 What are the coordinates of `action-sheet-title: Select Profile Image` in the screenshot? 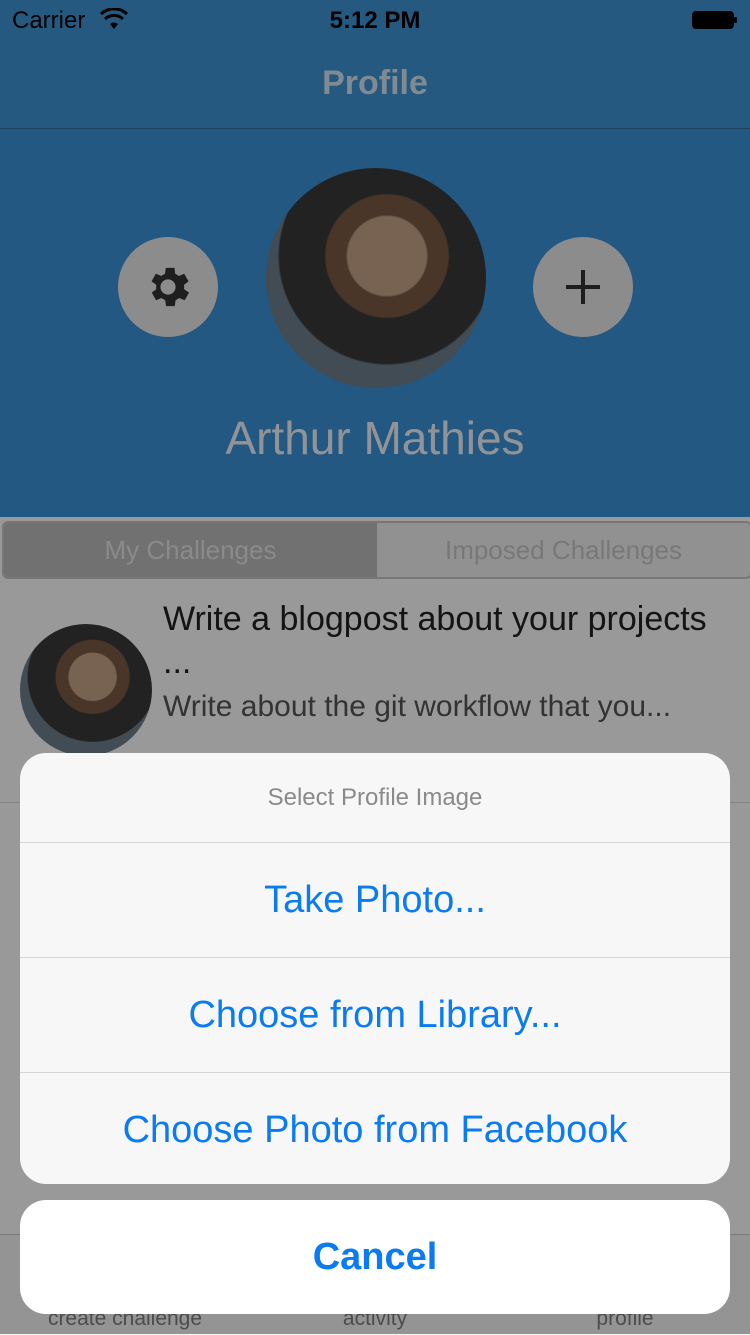 It's located at (375, 798).